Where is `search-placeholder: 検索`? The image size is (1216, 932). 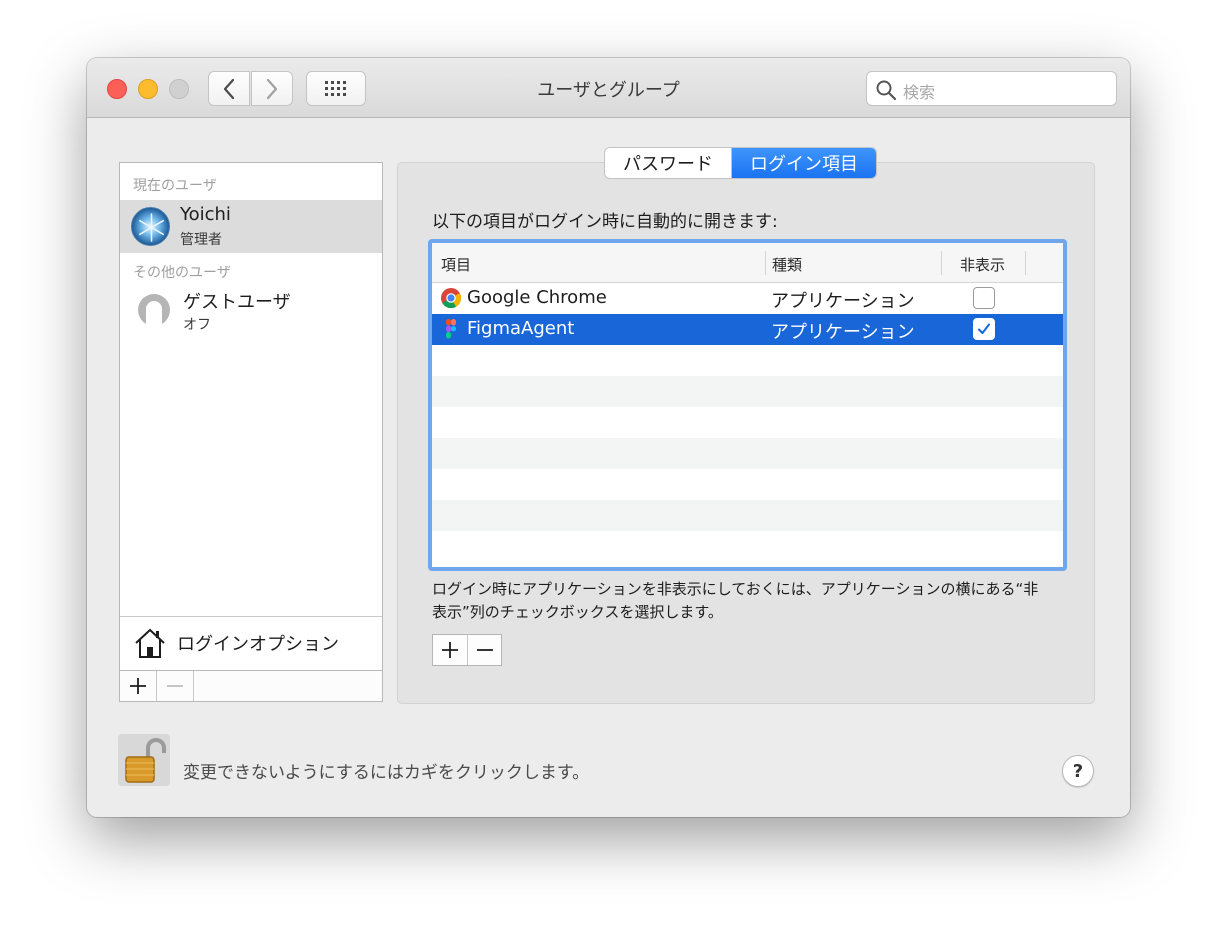 search-placeholder: 検索 is located at coordinates (919, 92).